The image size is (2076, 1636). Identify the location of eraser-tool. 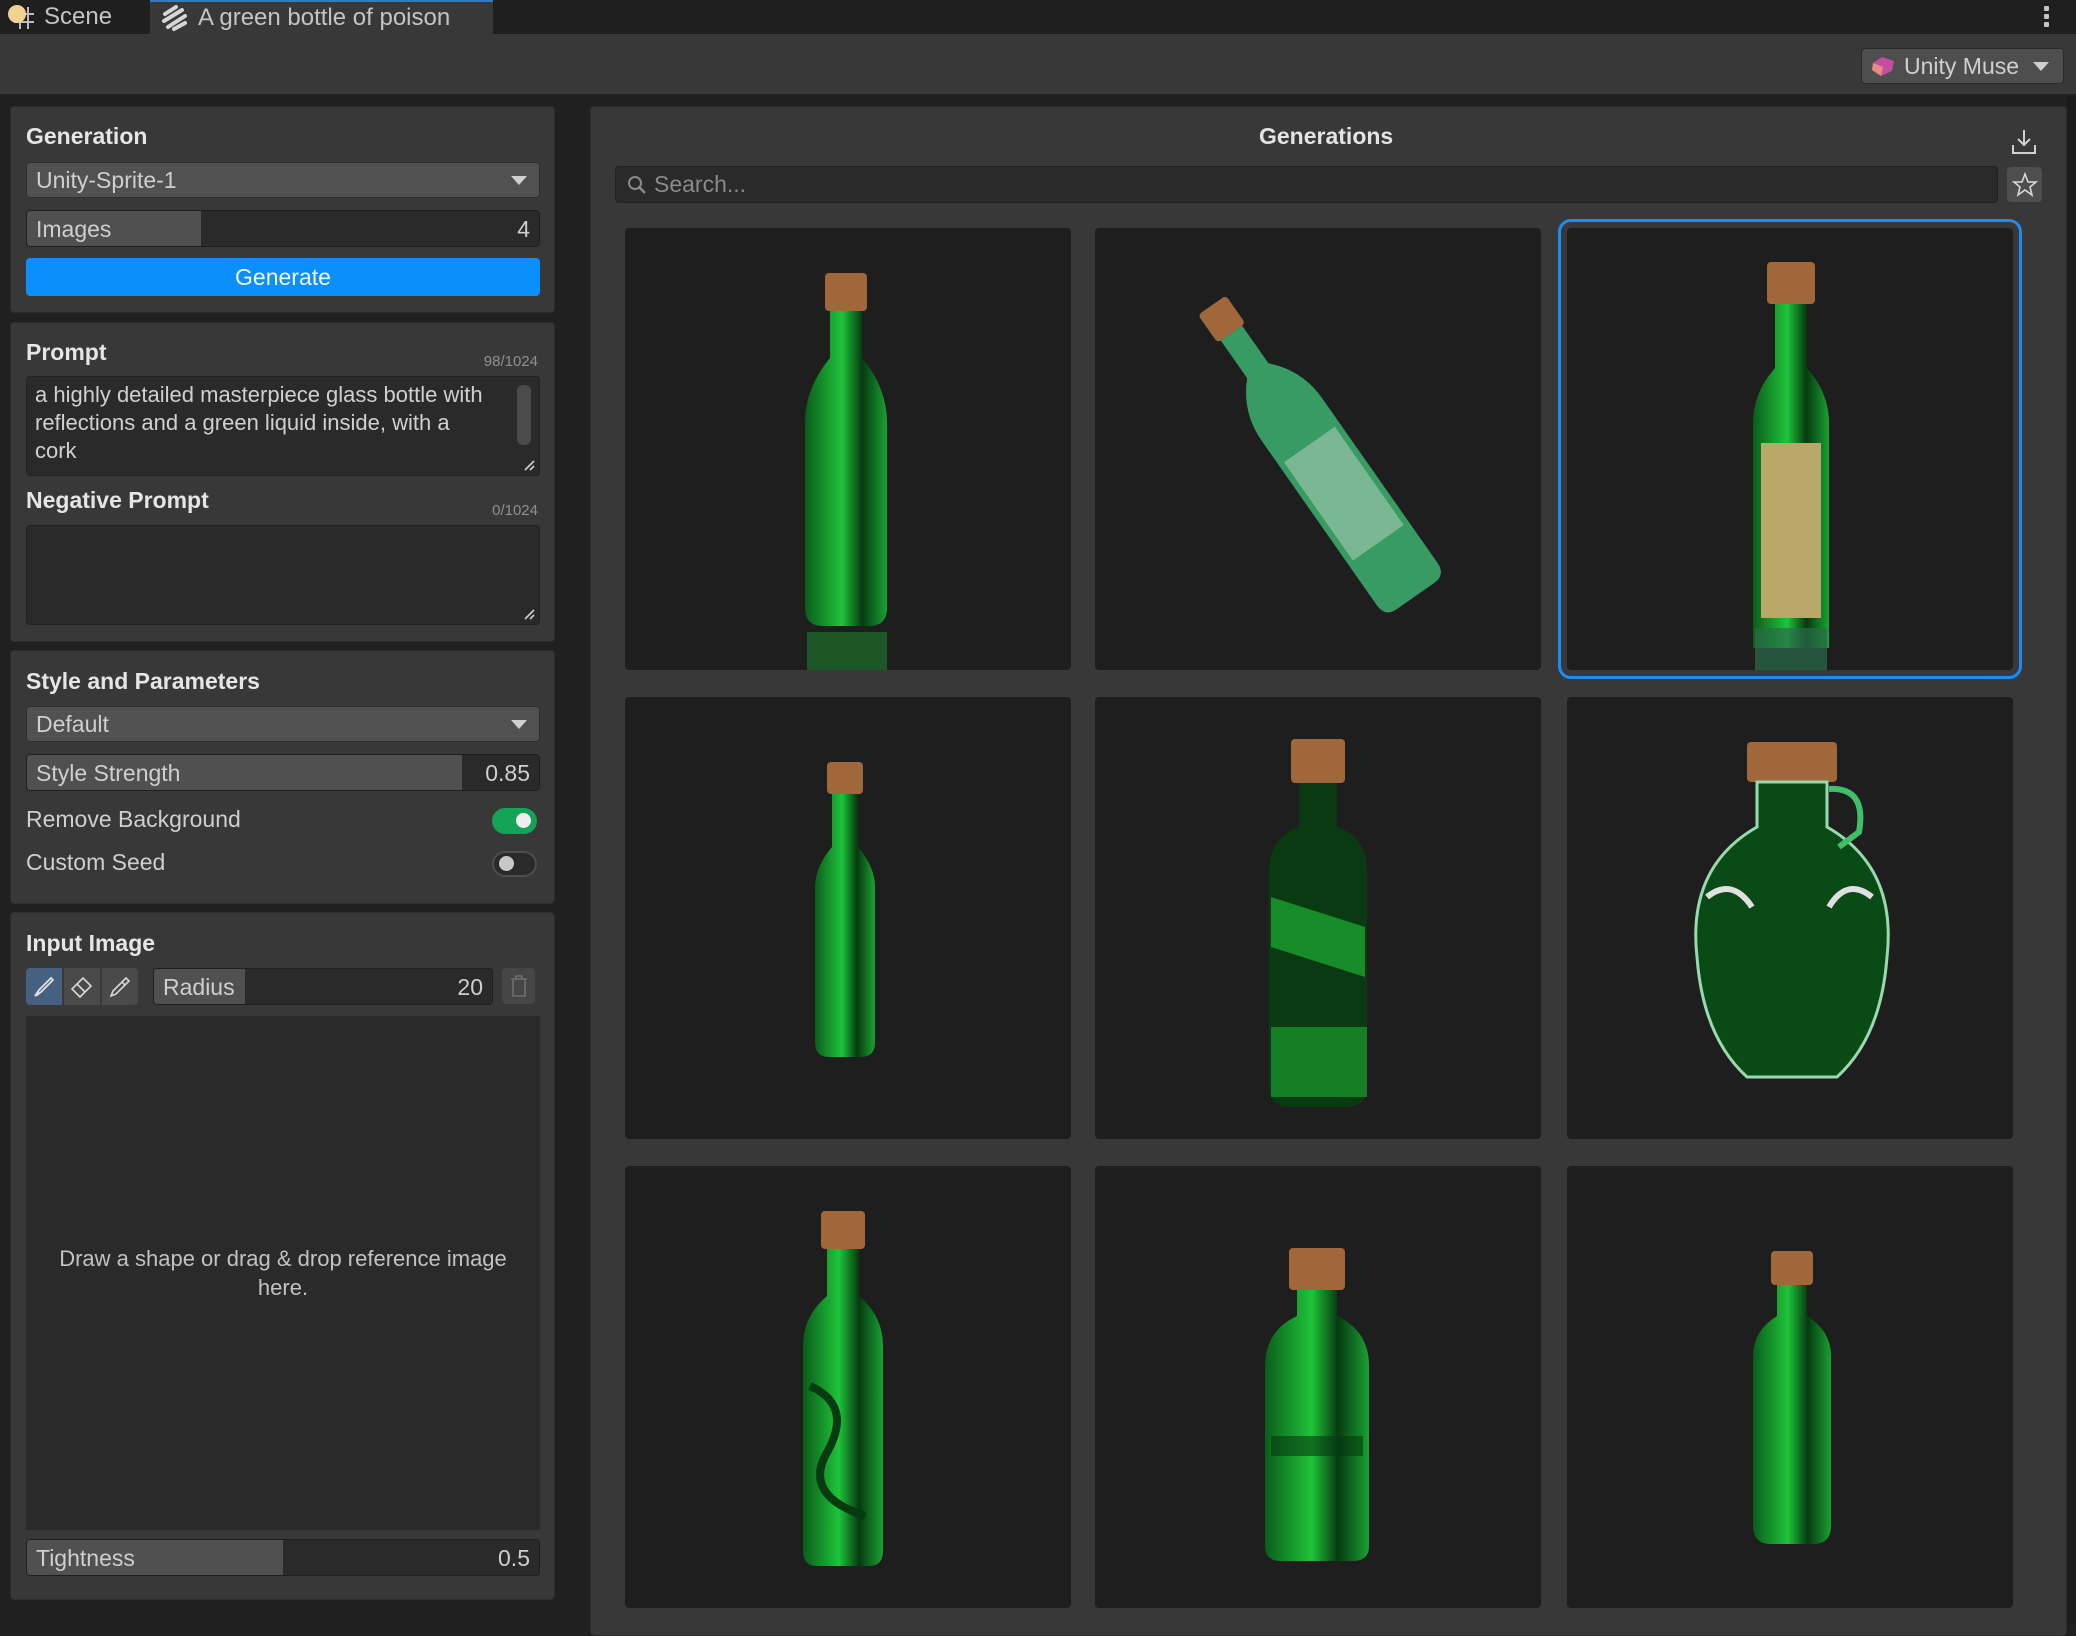
(82, 986).